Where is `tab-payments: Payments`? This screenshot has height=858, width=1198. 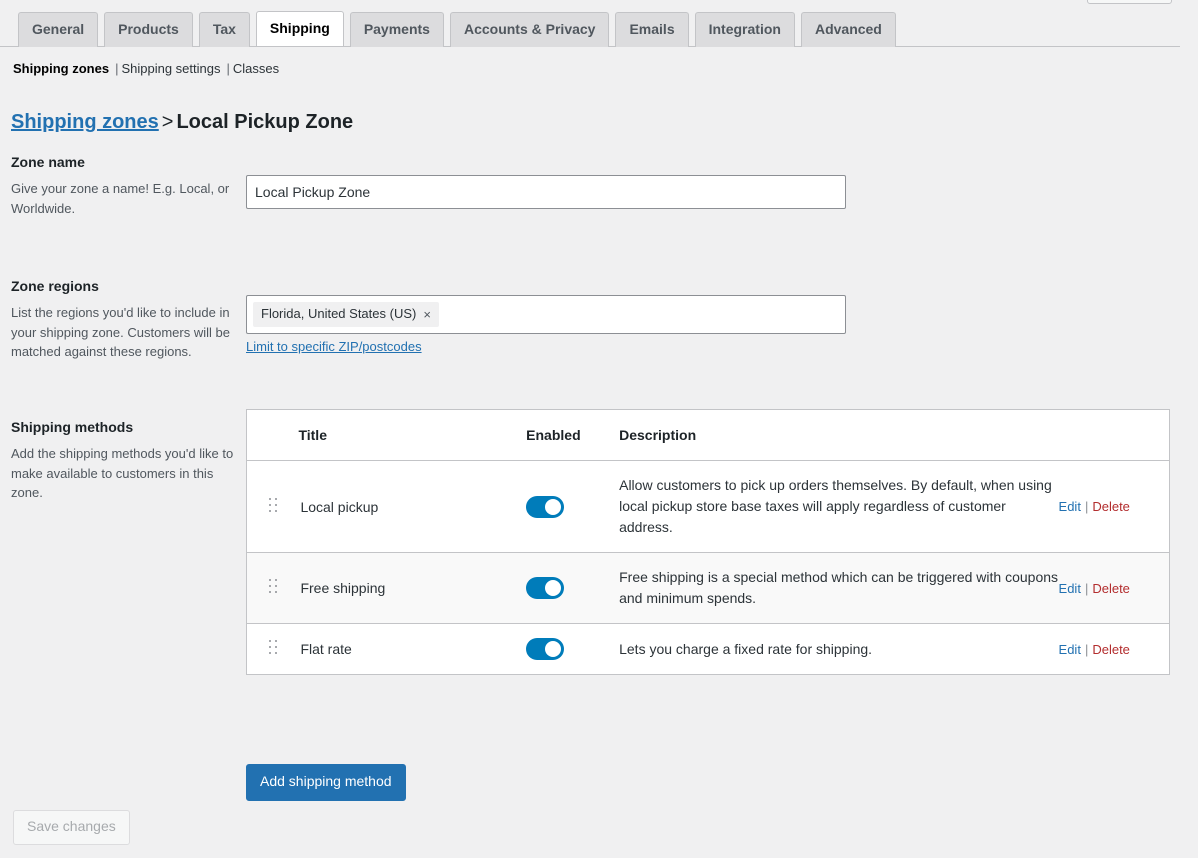
tab-payments: Payments is located at coordinates (396, 29).